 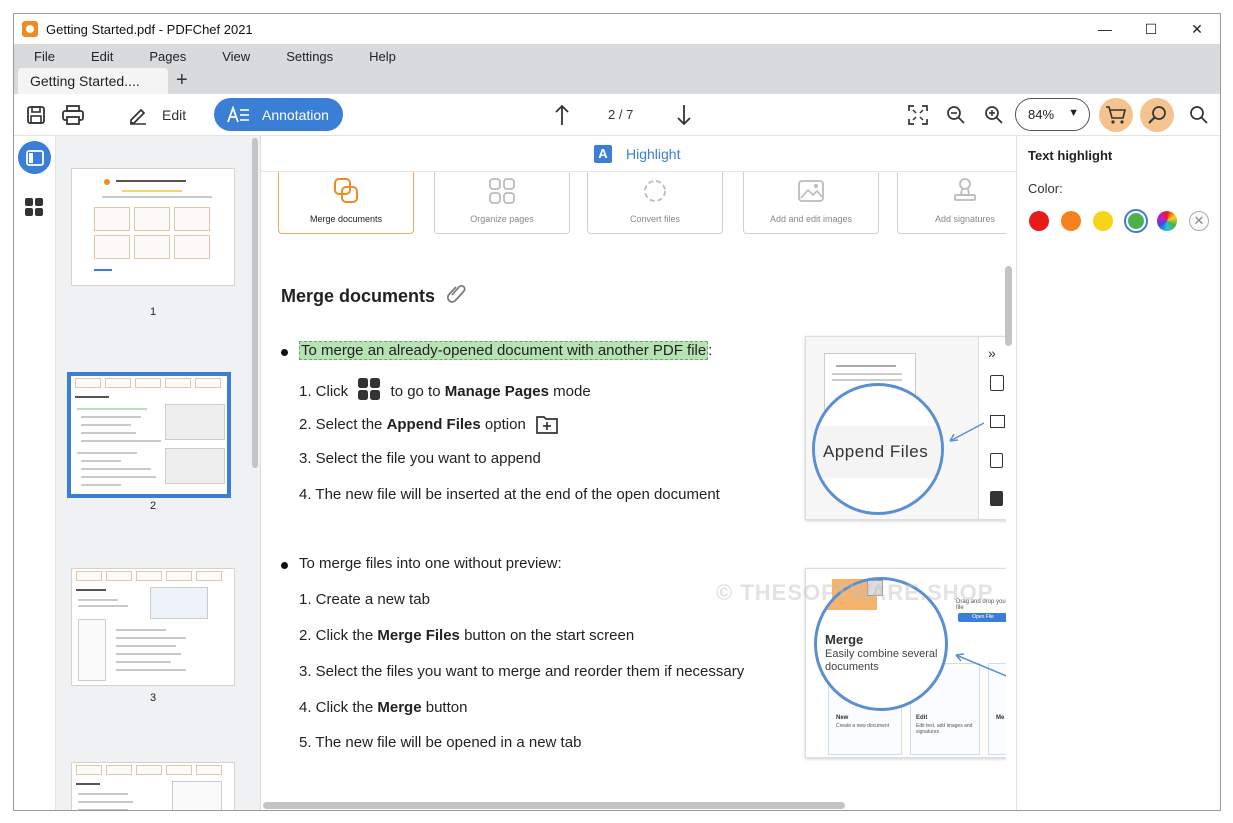 I want to click on document-vscrollbar, so click(x=1008, y=306).